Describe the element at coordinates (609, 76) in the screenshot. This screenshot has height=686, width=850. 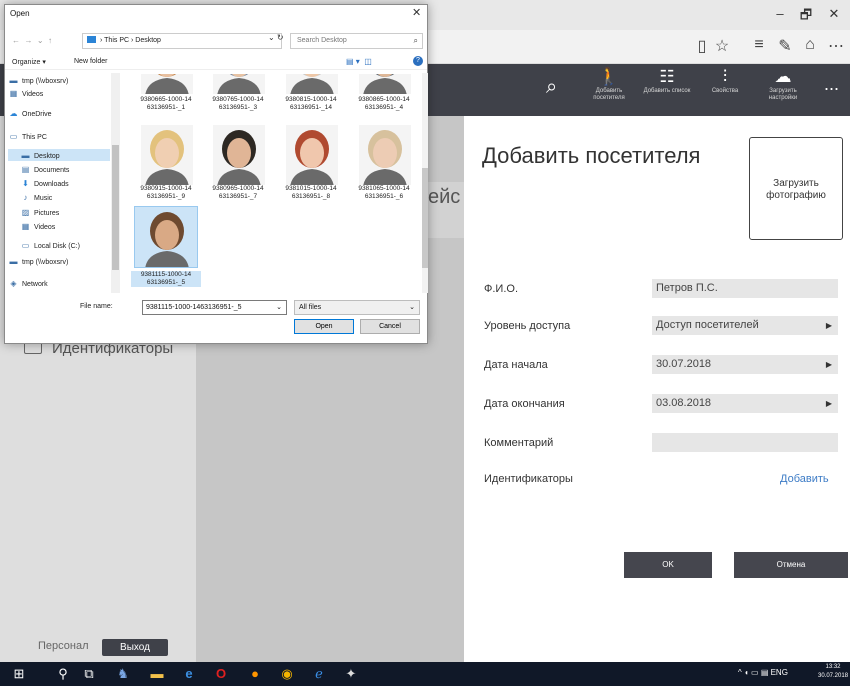
I see `person-walk-icon: 🚶` at that location.